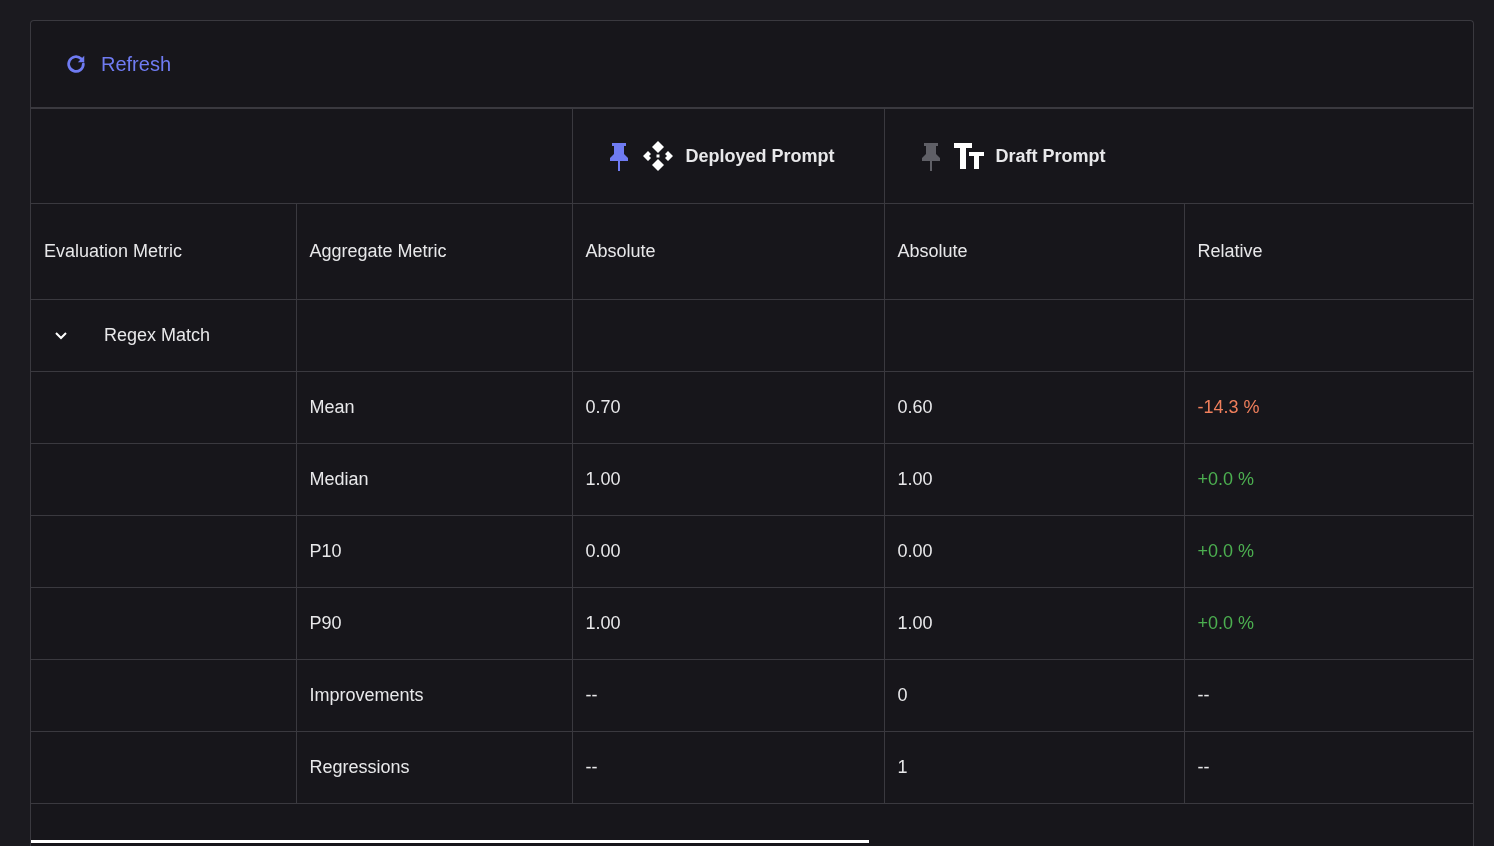 The width and height of the screenshot is (1494, 846). Describe the element at coordinates (378, 251) in the screenshot. I see `column-header: Aggregate Metric` at that location.